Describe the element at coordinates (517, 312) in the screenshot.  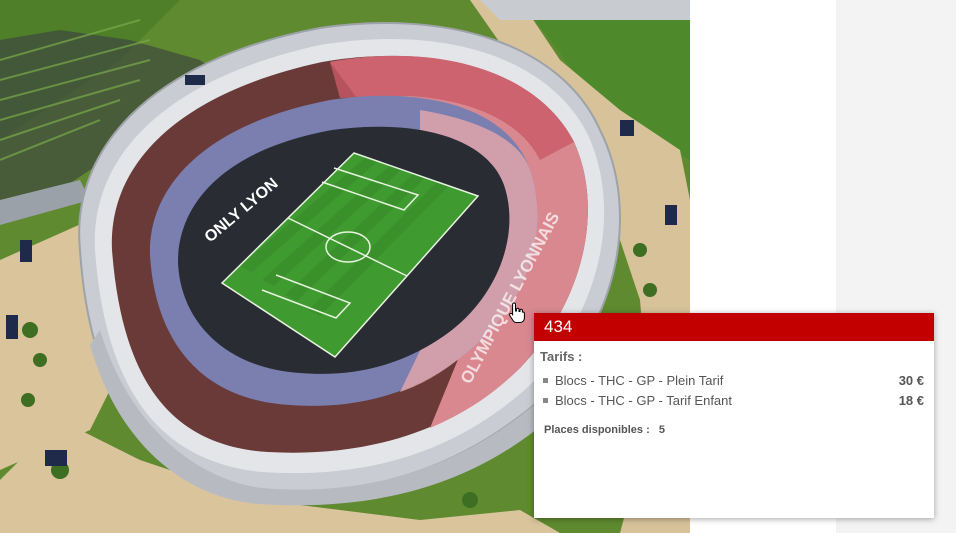
I see `hand-pointer-icon` at that location.